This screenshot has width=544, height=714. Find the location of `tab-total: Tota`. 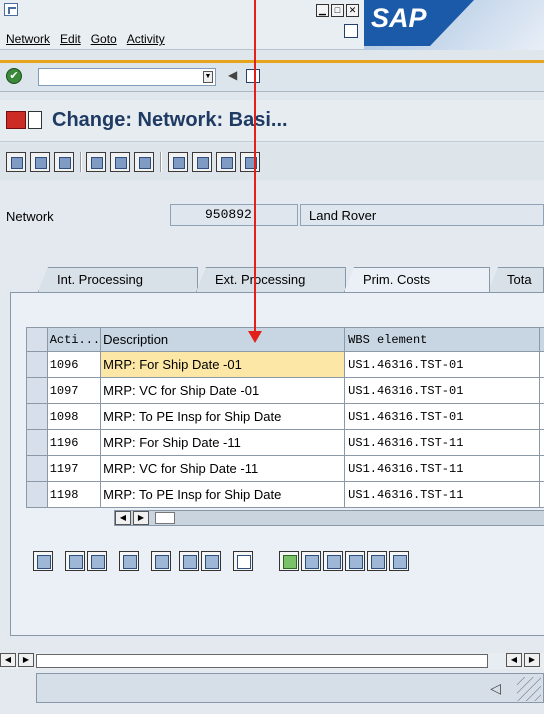

tab-total: Tota is located at coordinates (516, 279).